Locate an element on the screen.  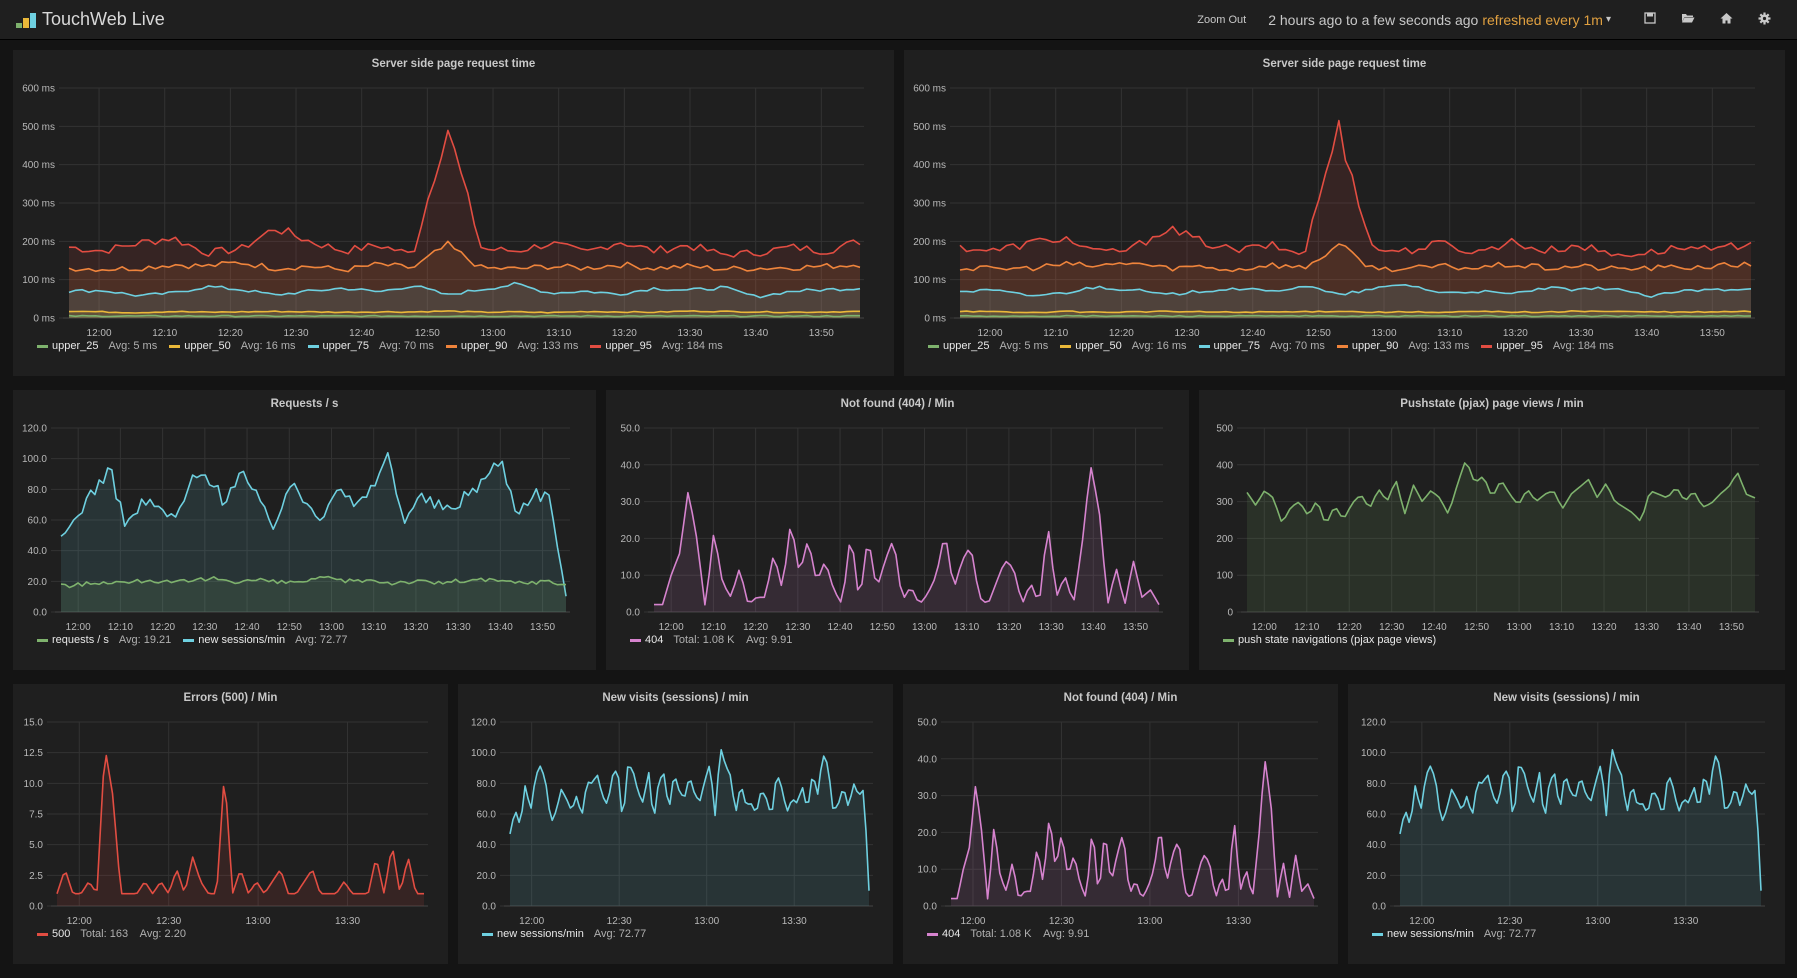
x-tick-label: 12:10 is located at coordinates (120, 627).